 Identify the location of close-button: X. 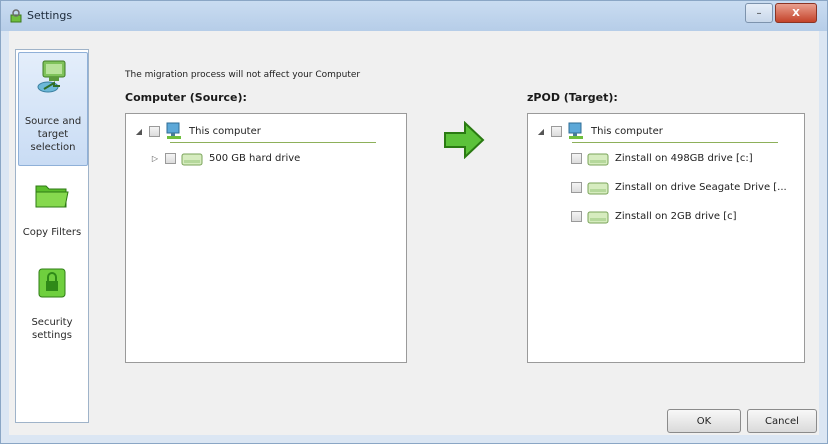
(796, 13).